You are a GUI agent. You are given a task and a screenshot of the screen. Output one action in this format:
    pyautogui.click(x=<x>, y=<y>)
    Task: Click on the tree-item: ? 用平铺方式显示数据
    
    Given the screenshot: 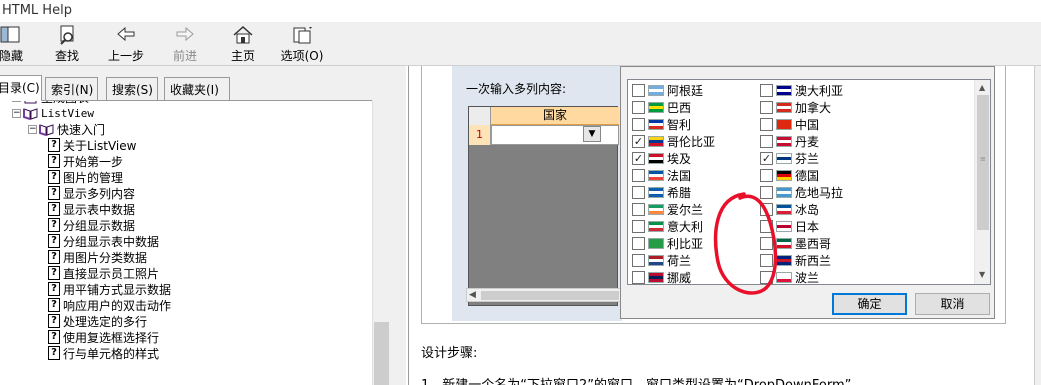 What is the action you would take?
    pyautogui.click(x=109, y=289)
    